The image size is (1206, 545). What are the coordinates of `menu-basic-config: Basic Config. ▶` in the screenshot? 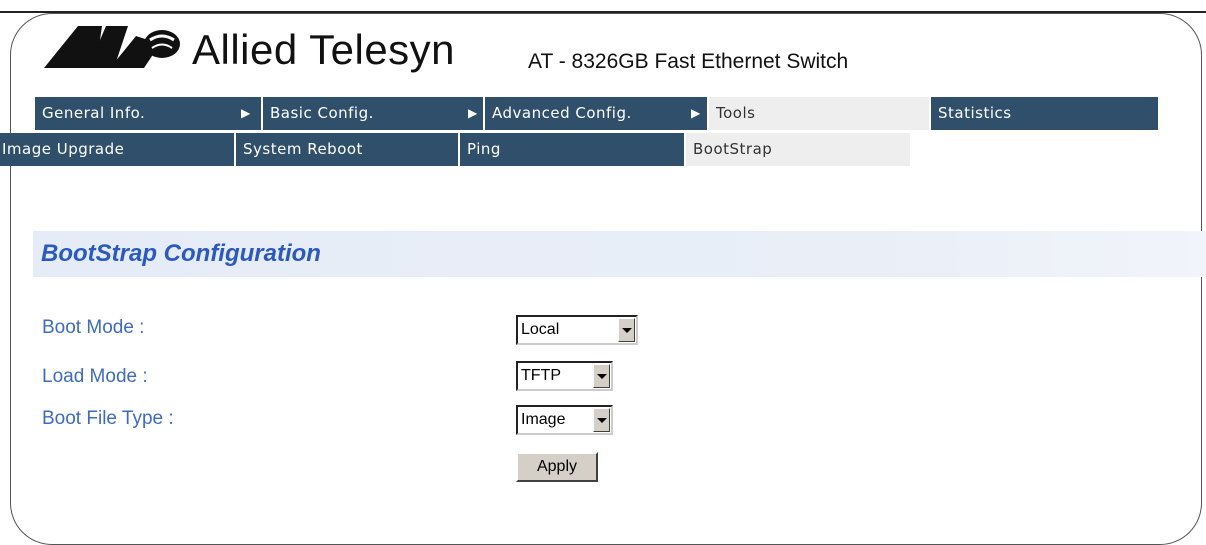 It's located at (372, 113).